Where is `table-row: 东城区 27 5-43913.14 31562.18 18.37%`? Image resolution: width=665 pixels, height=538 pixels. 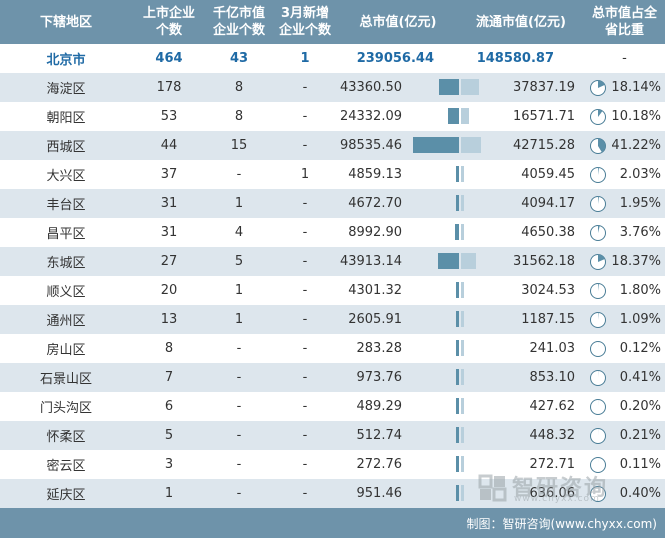 table-row: 东城区 27 5-43913.14 31562.18 18.37% is located at coordinates (332, 261).